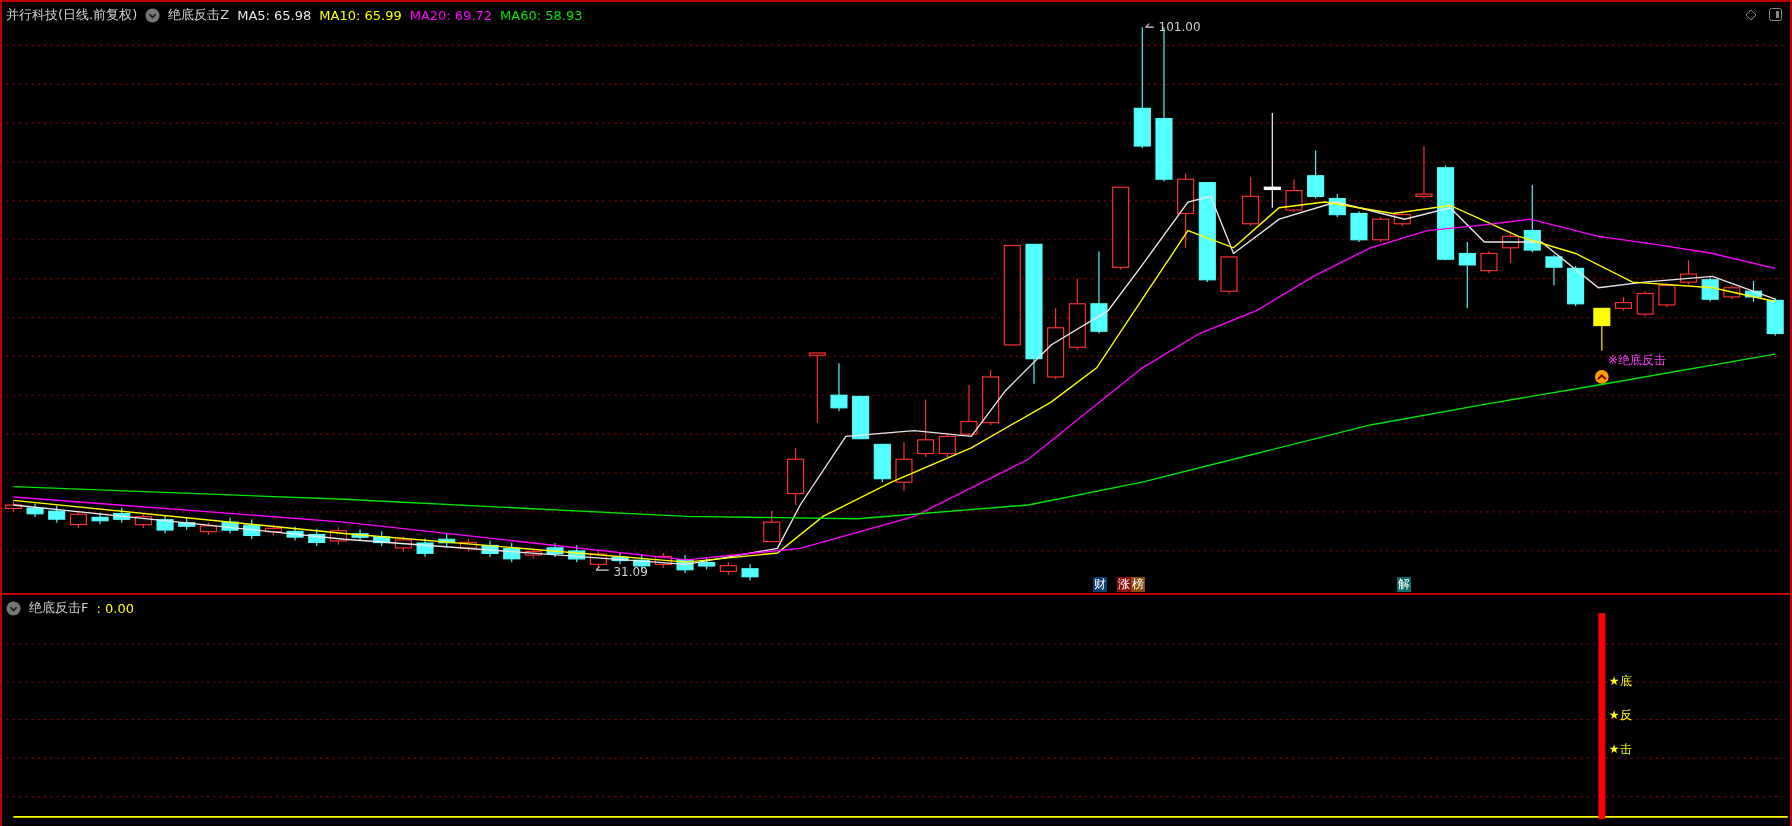 This screenshot has width=1792, height=826. I want to click on moving-average-value: MA20: 69.72, so click(451, 15).